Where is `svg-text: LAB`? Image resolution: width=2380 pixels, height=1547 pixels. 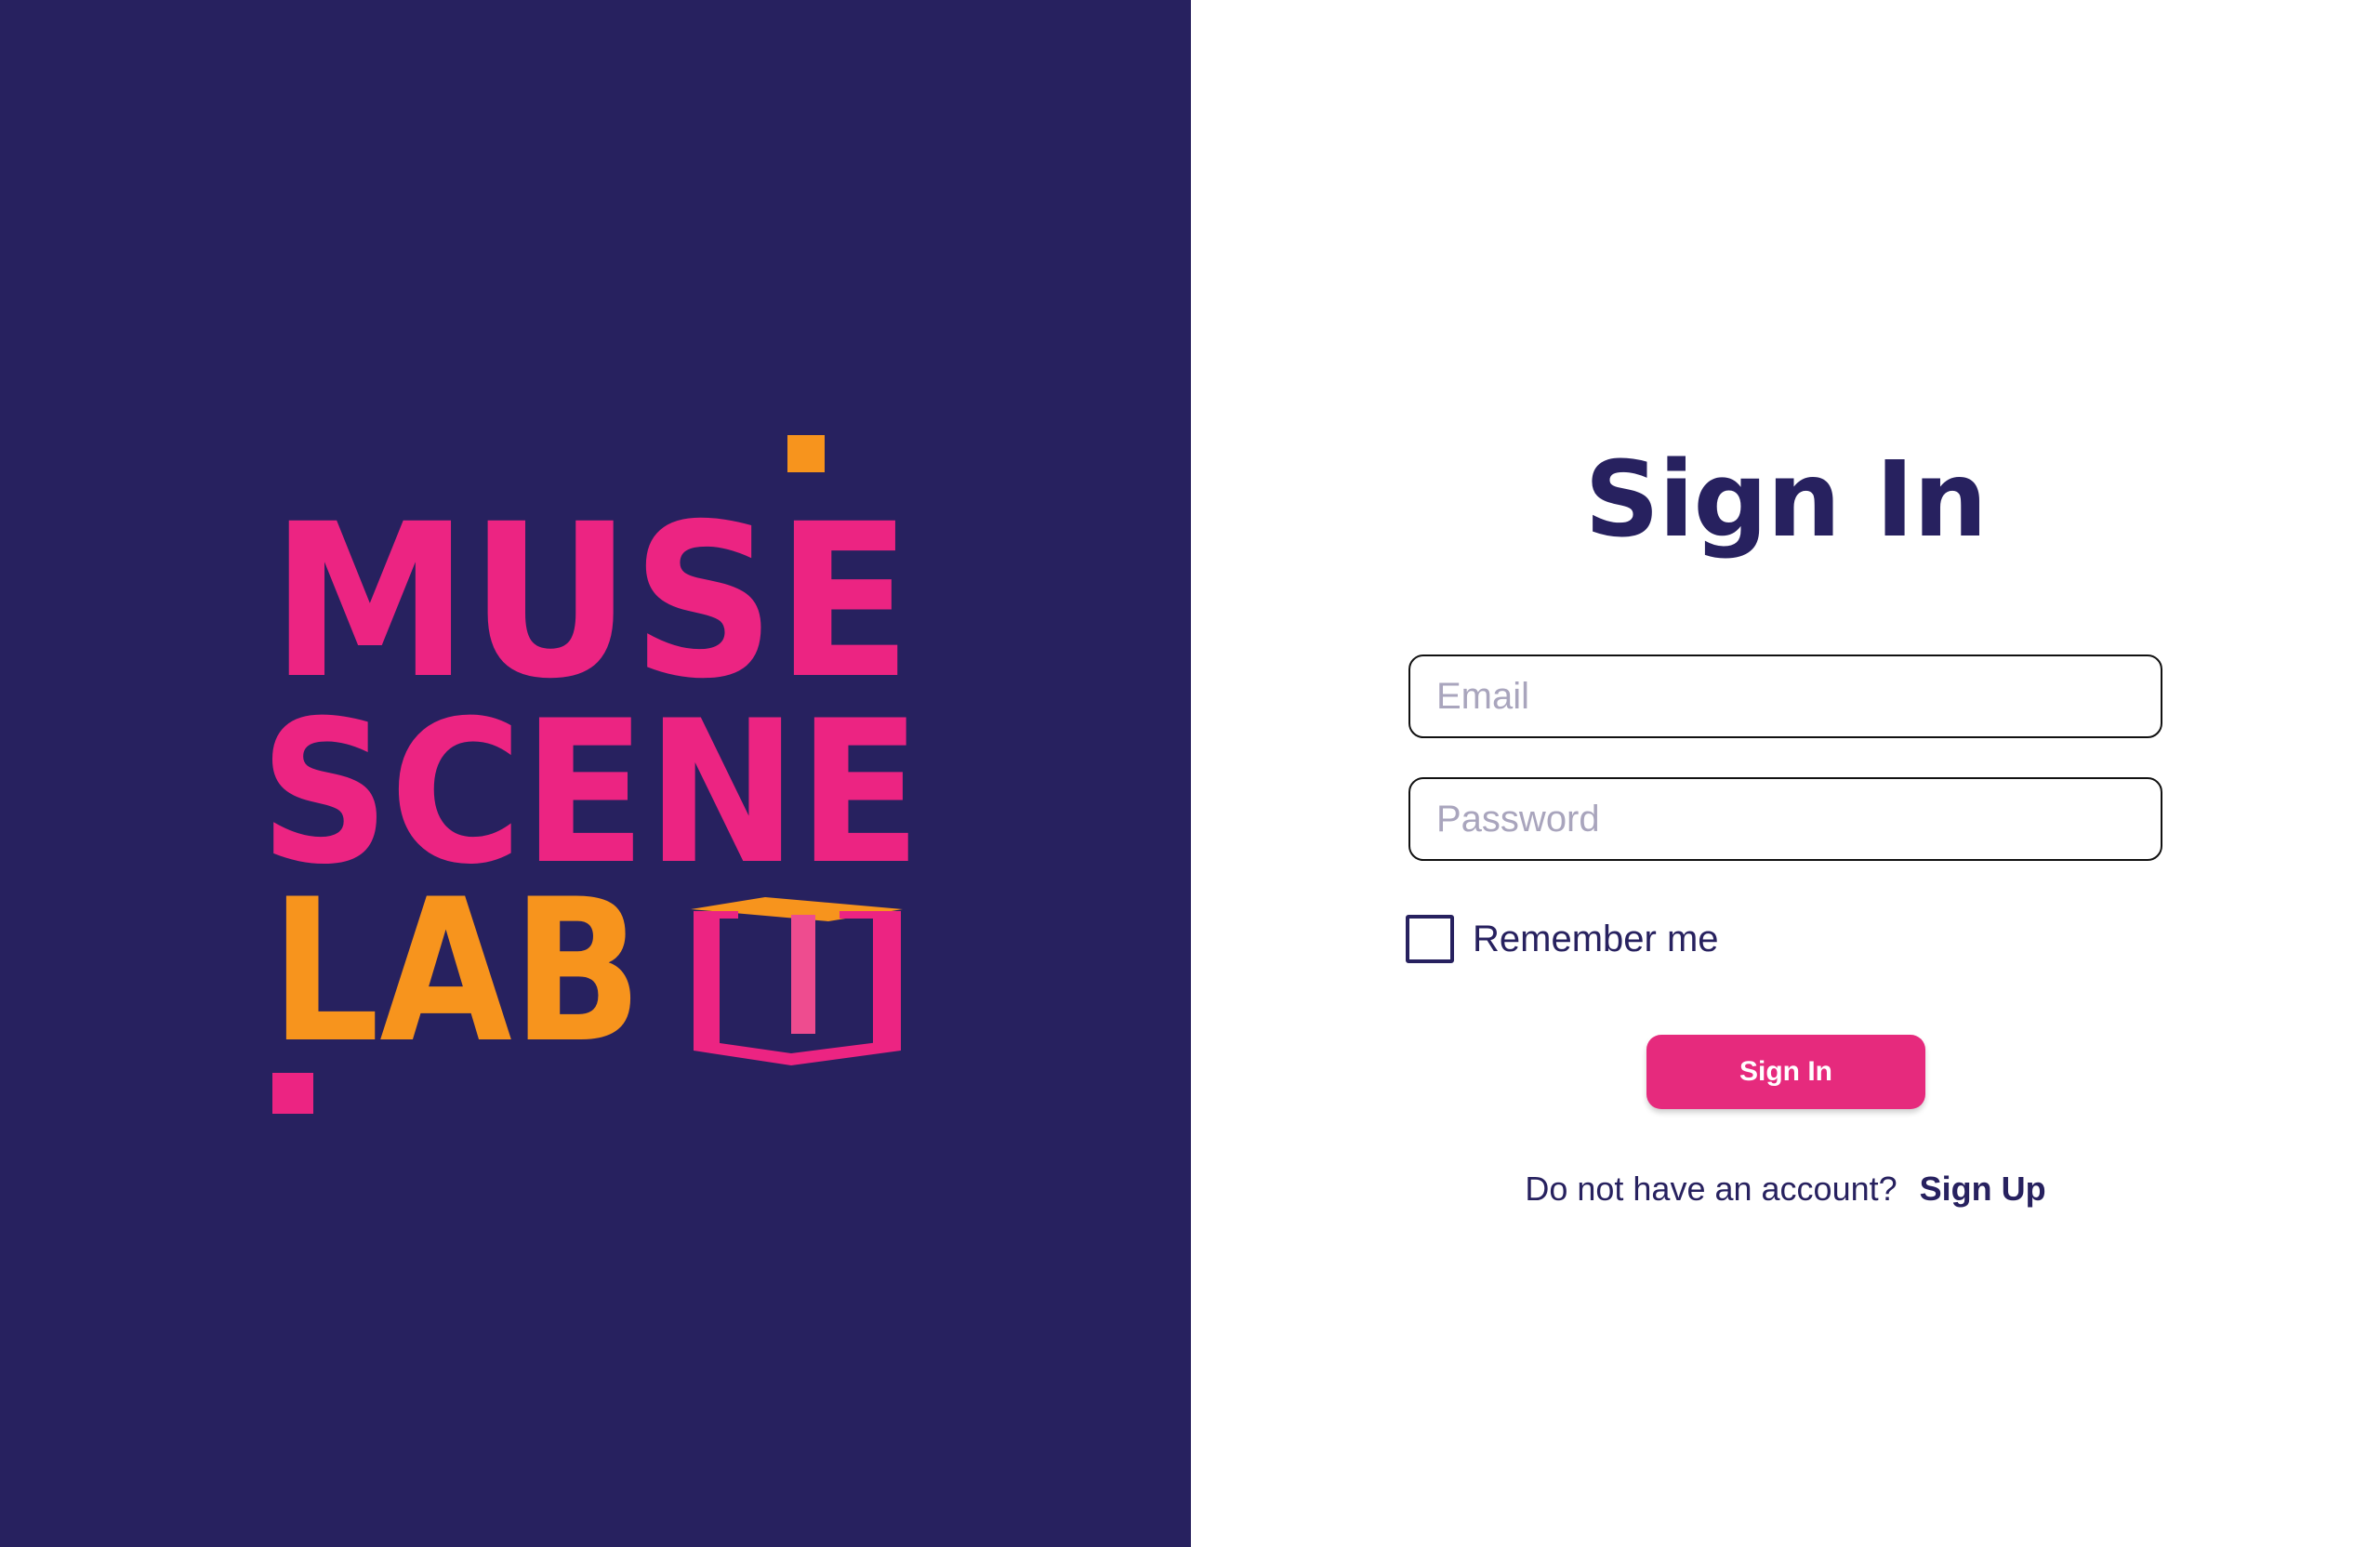 svg-text: LAB is located at coordinates (456, 971).